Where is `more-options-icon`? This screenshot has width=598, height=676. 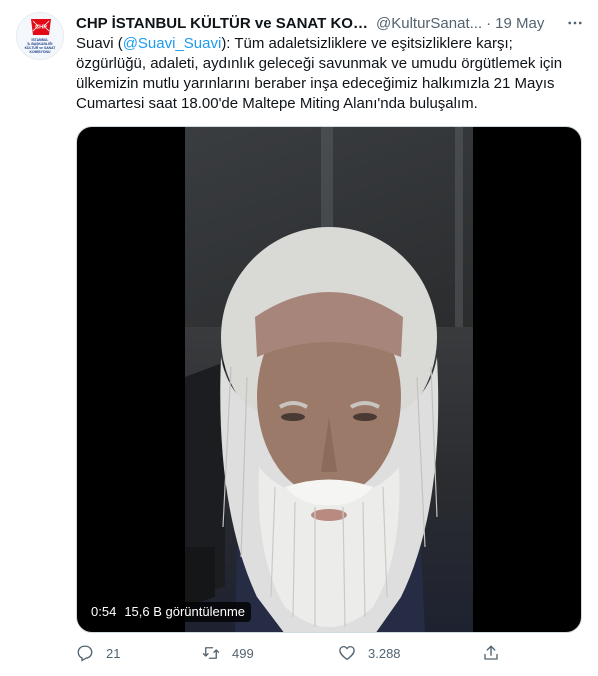
more-options-icon is located at coordinates (575, 23).